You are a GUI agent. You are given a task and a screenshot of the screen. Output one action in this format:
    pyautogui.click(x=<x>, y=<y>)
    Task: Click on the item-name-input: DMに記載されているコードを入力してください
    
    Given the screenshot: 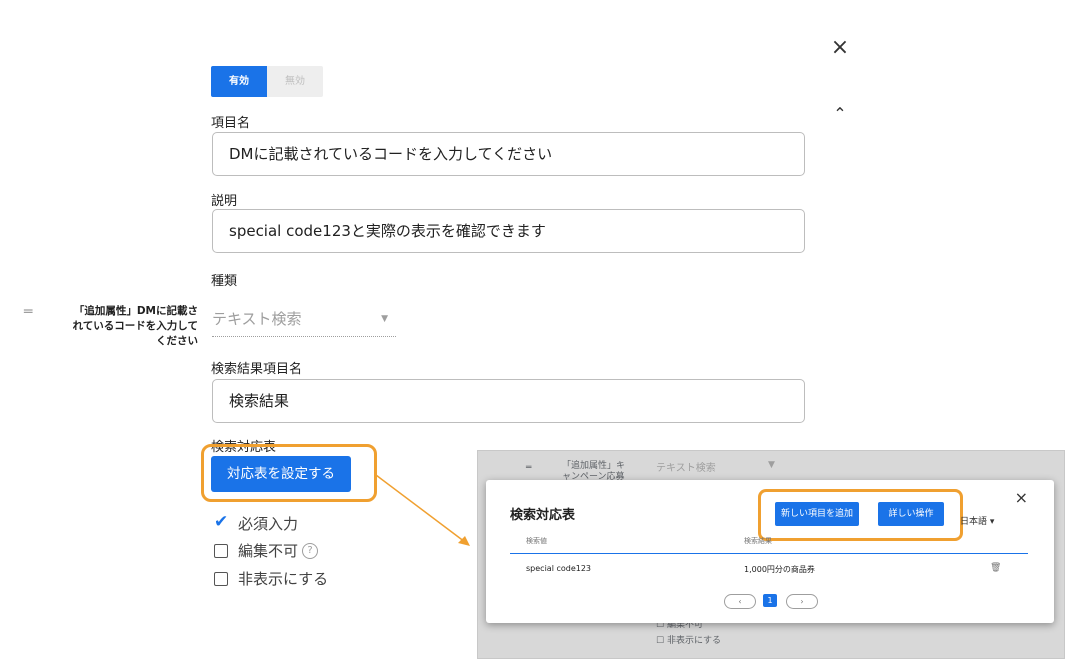 What is the action you would take?
    pyautogui.click(x=508, y=154)
    